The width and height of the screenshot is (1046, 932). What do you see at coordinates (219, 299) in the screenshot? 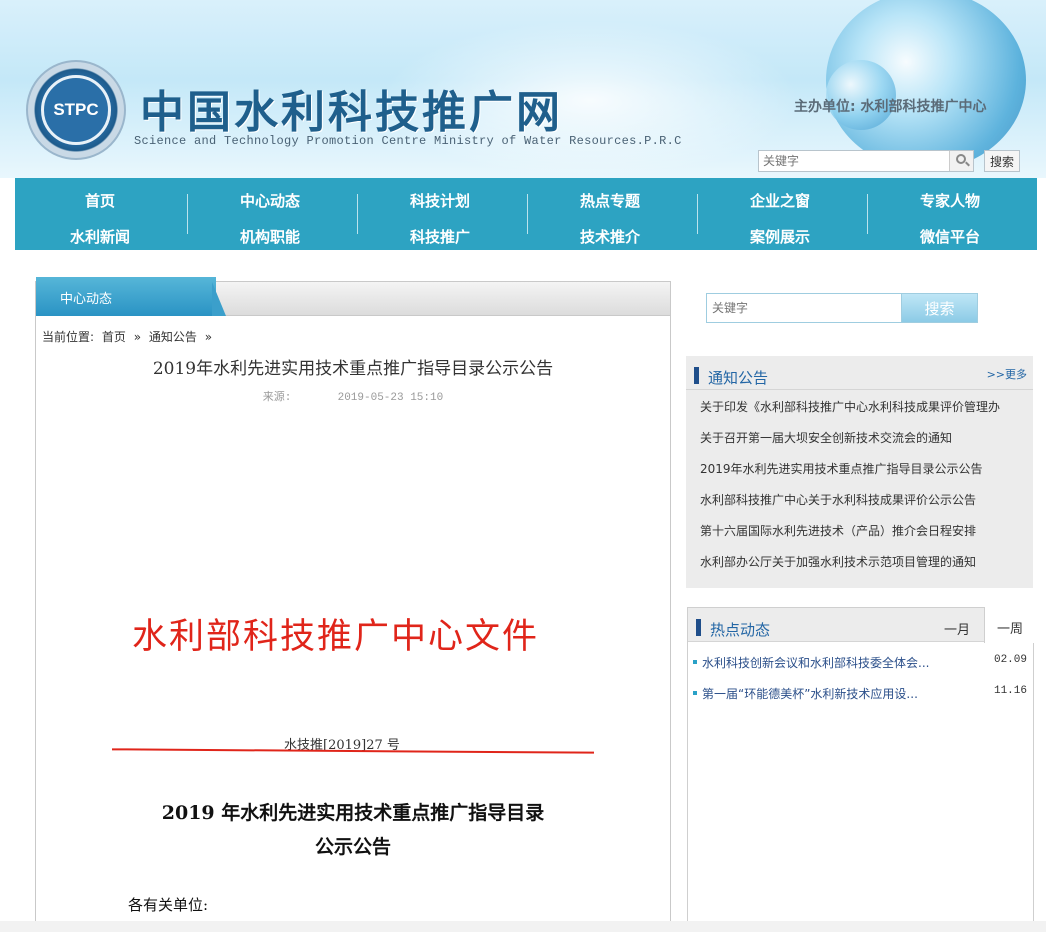
I see `tab-corner` at bounding box center [219, 299].